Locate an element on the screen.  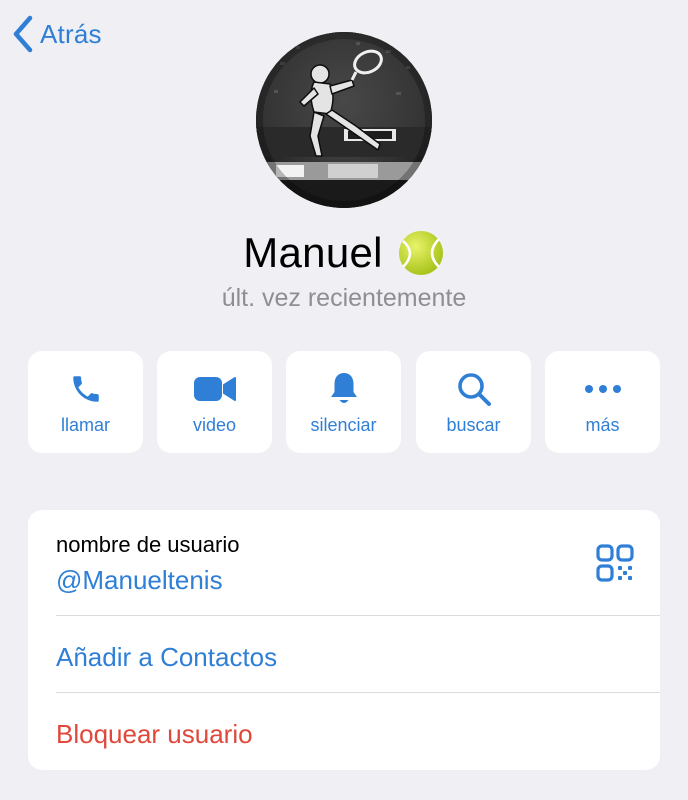
search-label: buscar is located at coordinates (473, 425).